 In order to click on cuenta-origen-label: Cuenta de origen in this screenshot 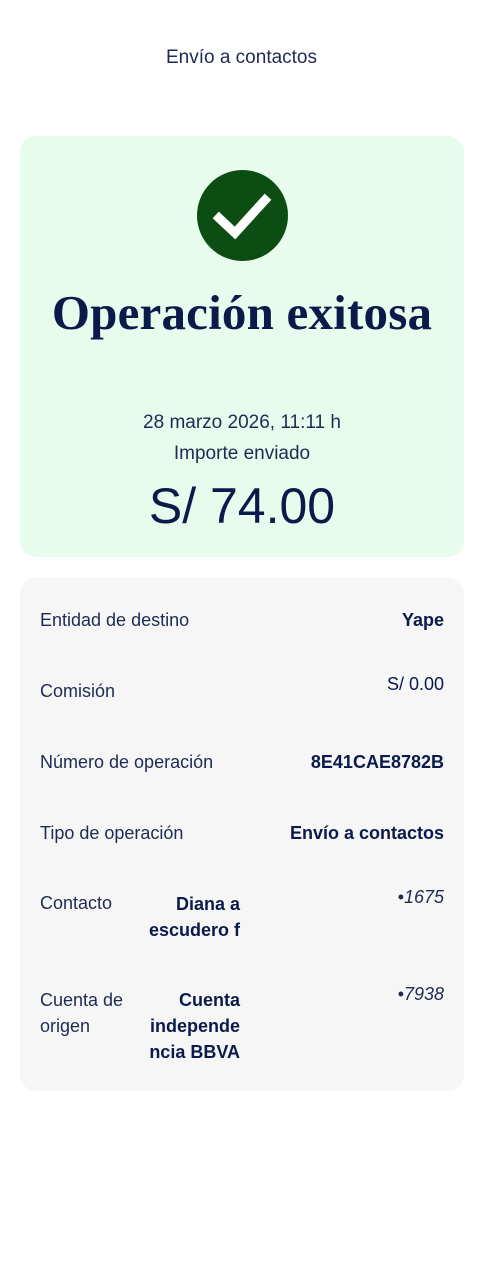, I will do `click(81, 1013)`.